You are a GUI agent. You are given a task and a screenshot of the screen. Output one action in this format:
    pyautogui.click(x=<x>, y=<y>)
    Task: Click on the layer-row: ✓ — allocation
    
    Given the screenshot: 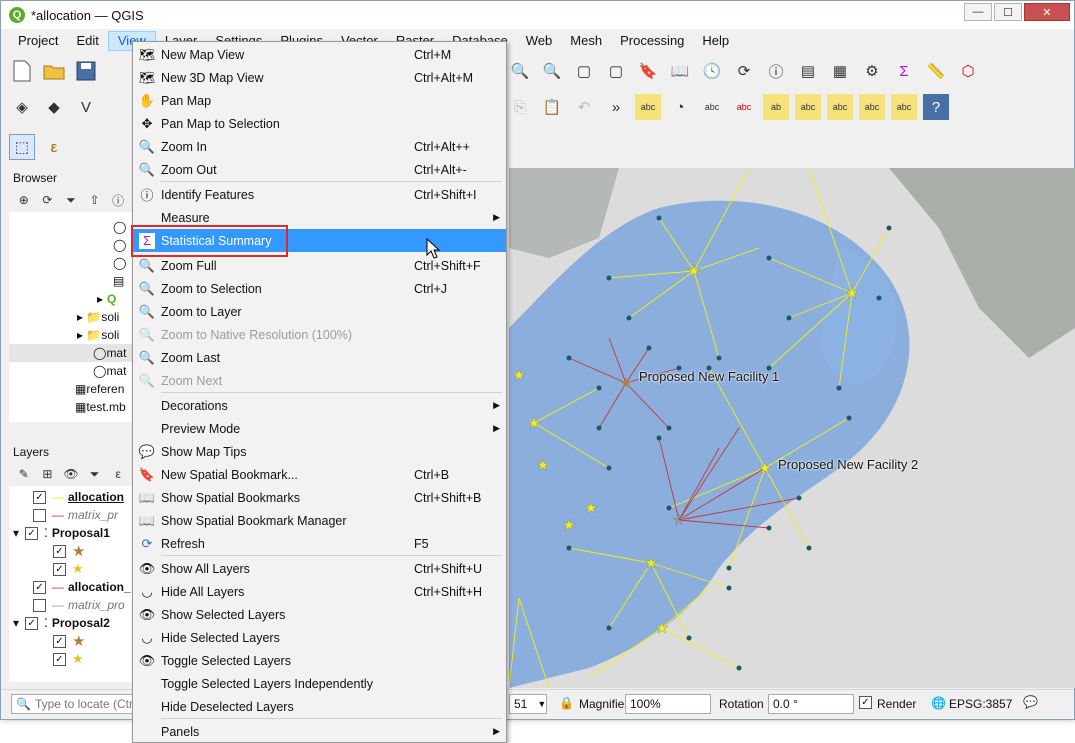 What is the action you would take?
    pyautogui.click(x=71, y=497)
    